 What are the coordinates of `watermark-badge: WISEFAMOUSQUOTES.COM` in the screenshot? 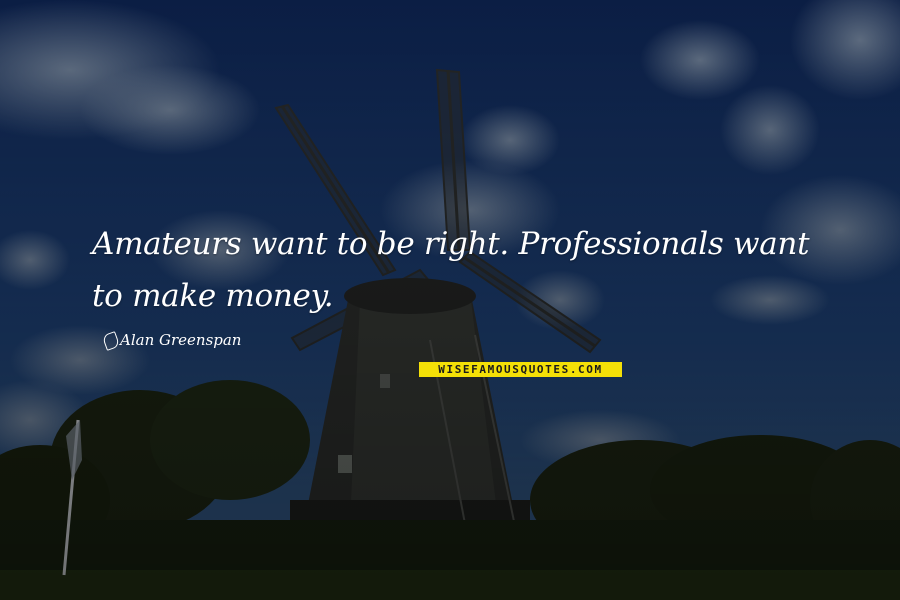 It's located at (520, 369).